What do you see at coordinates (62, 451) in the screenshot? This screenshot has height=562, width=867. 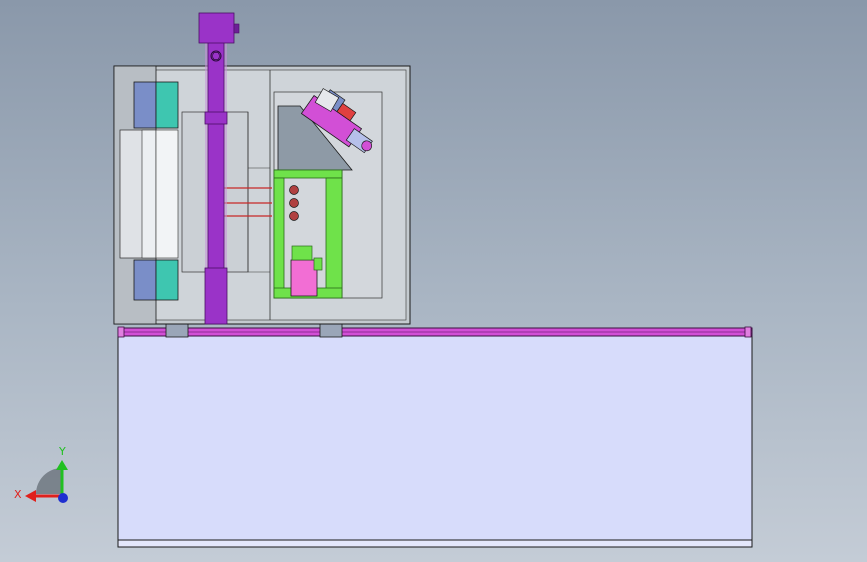 I see `triad-y-label: Y` at bounding box center [62, 451].